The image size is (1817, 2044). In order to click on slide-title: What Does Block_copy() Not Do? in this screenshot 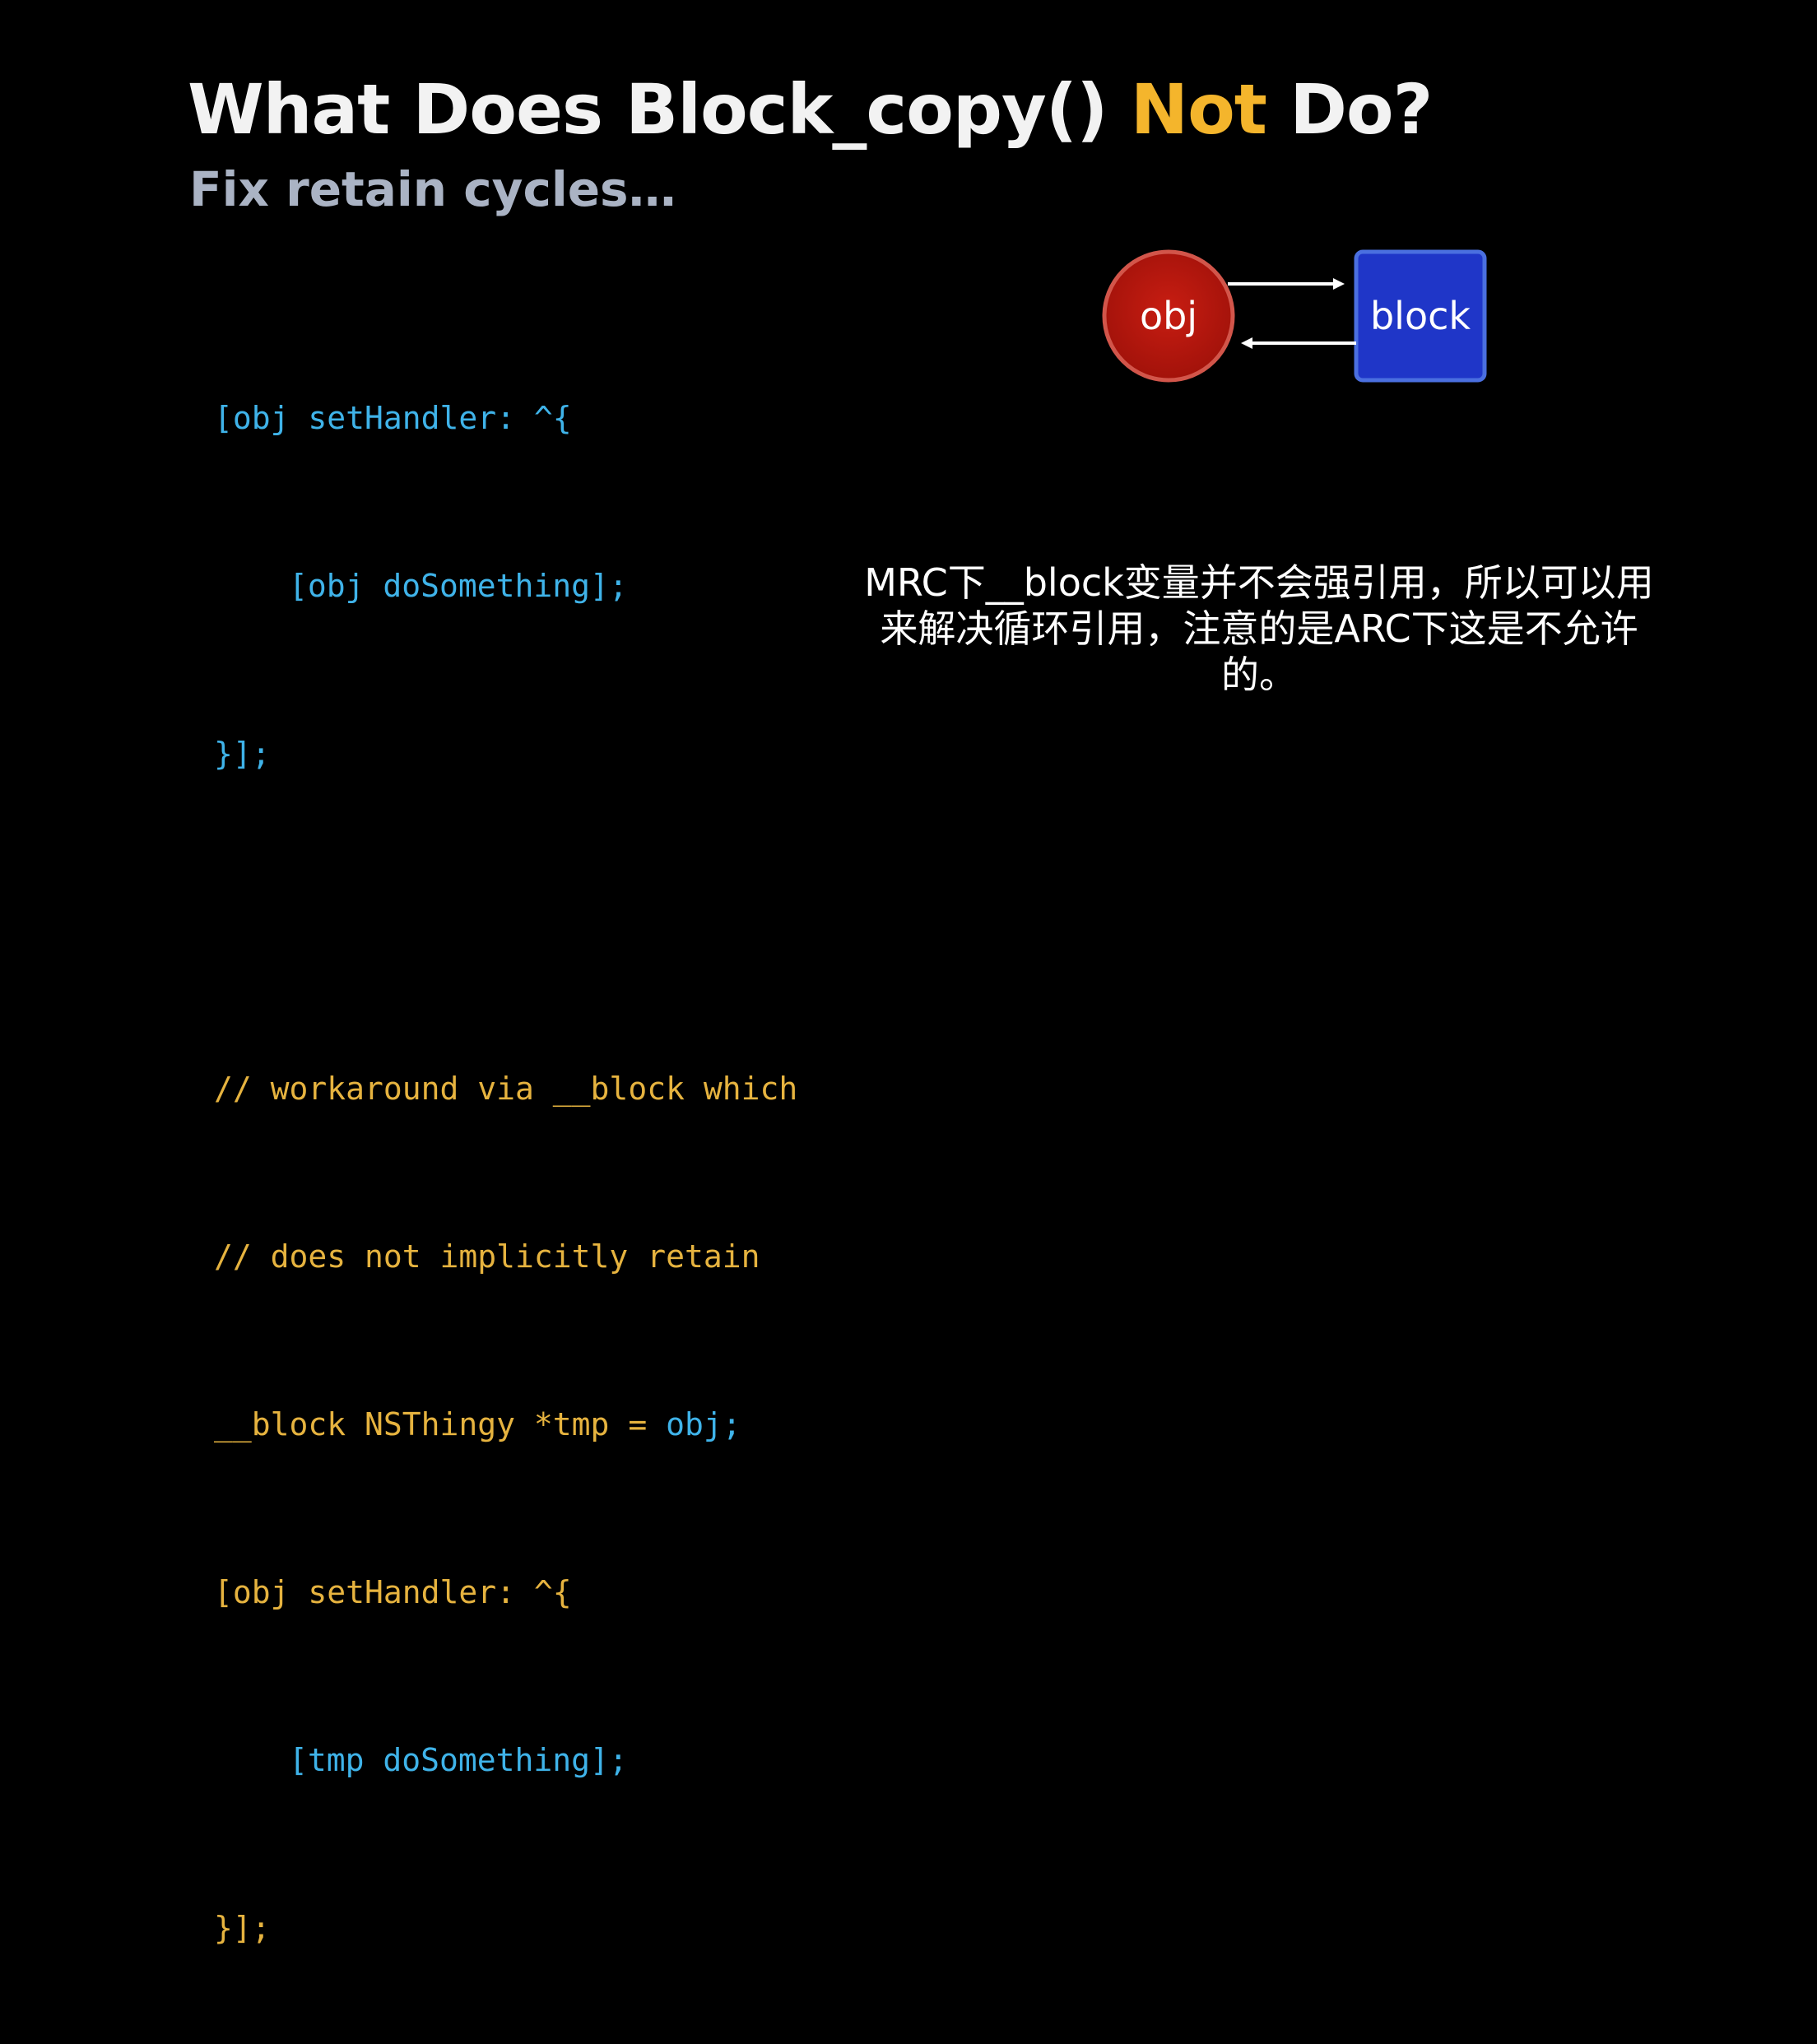, I will do `click(810, 110)`.